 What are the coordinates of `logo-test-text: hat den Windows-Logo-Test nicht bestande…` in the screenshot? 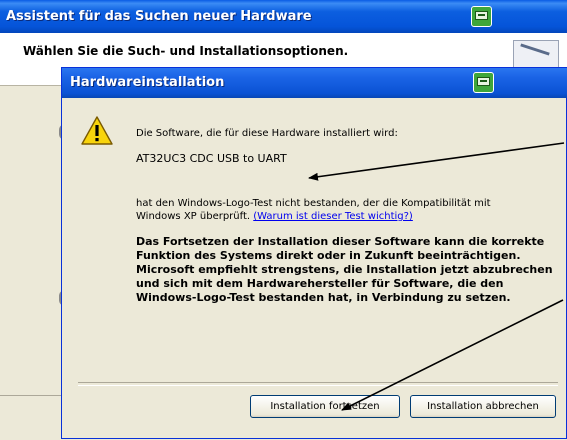 It's located at (313, 203).